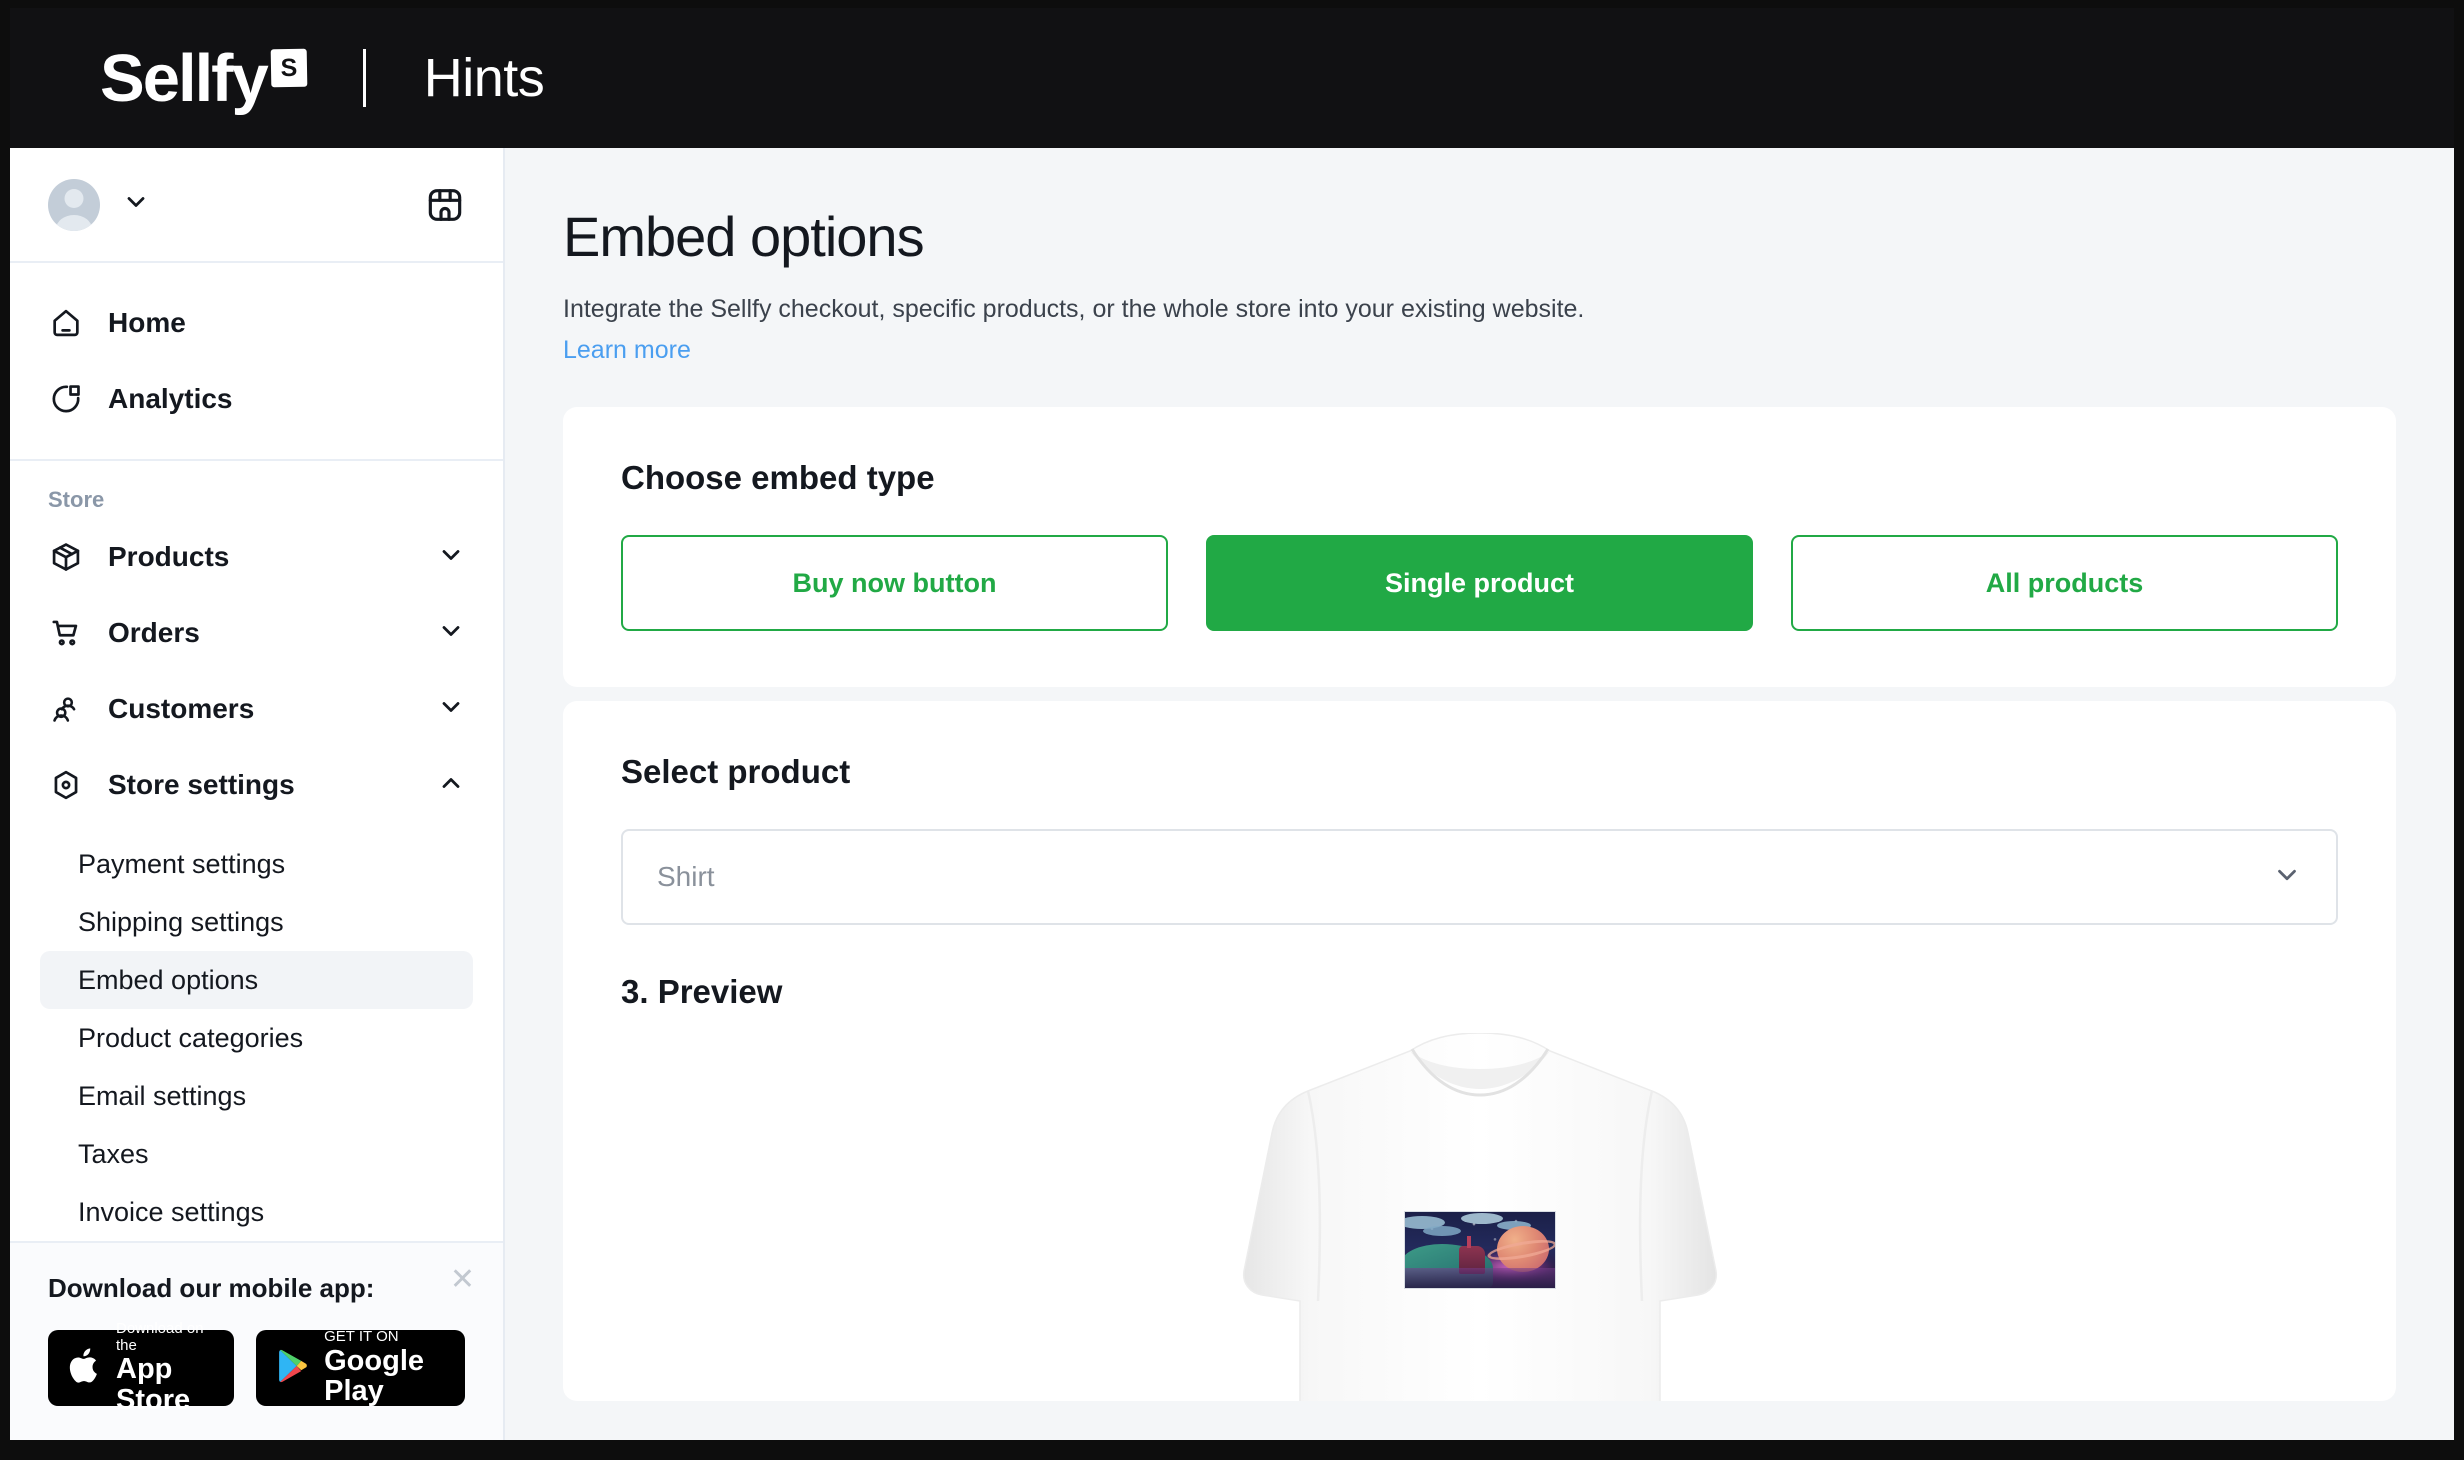 This screenshot has width=2464, height=1460. Describe the element at coordinates (462, 1280) in the screenshot. I see `close-icon: ✕` at that location.